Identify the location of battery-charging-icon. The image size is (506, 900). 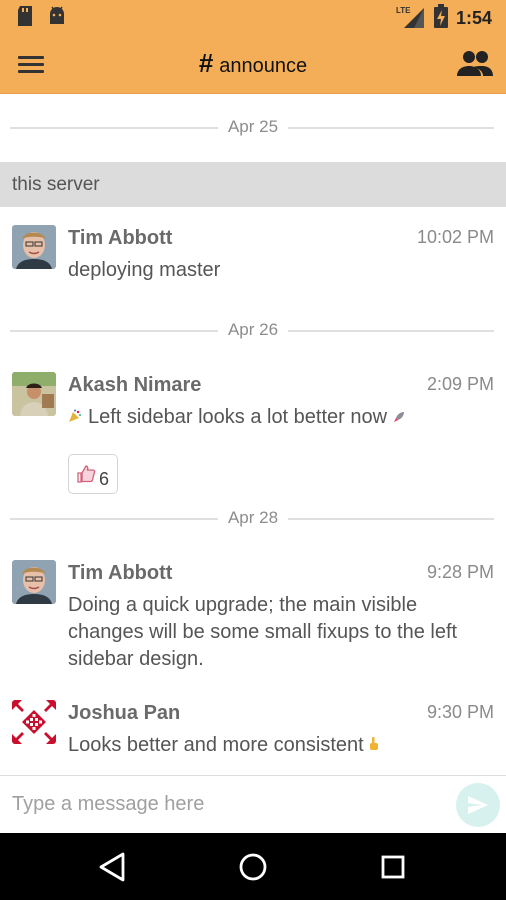
(440, 18).